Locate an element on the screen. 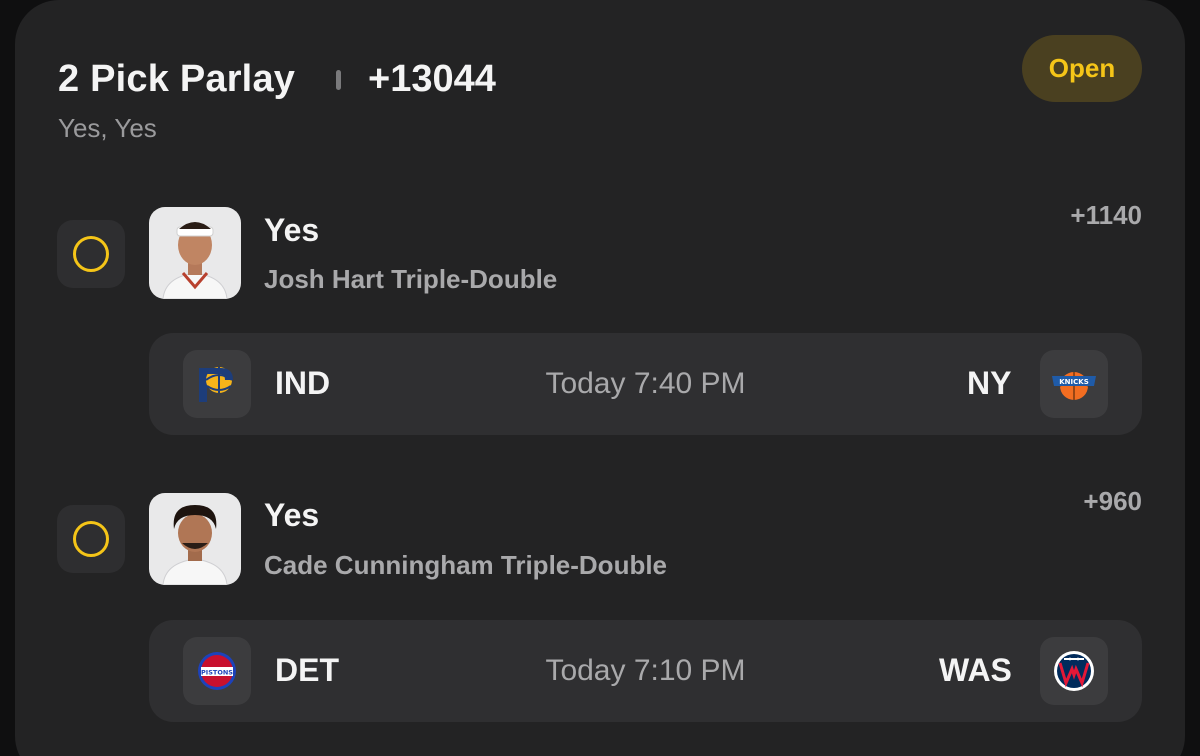 The height and width of the screenshot is (756, 1200). home-team-abbr: WAS is located at coordinates (975, 670).